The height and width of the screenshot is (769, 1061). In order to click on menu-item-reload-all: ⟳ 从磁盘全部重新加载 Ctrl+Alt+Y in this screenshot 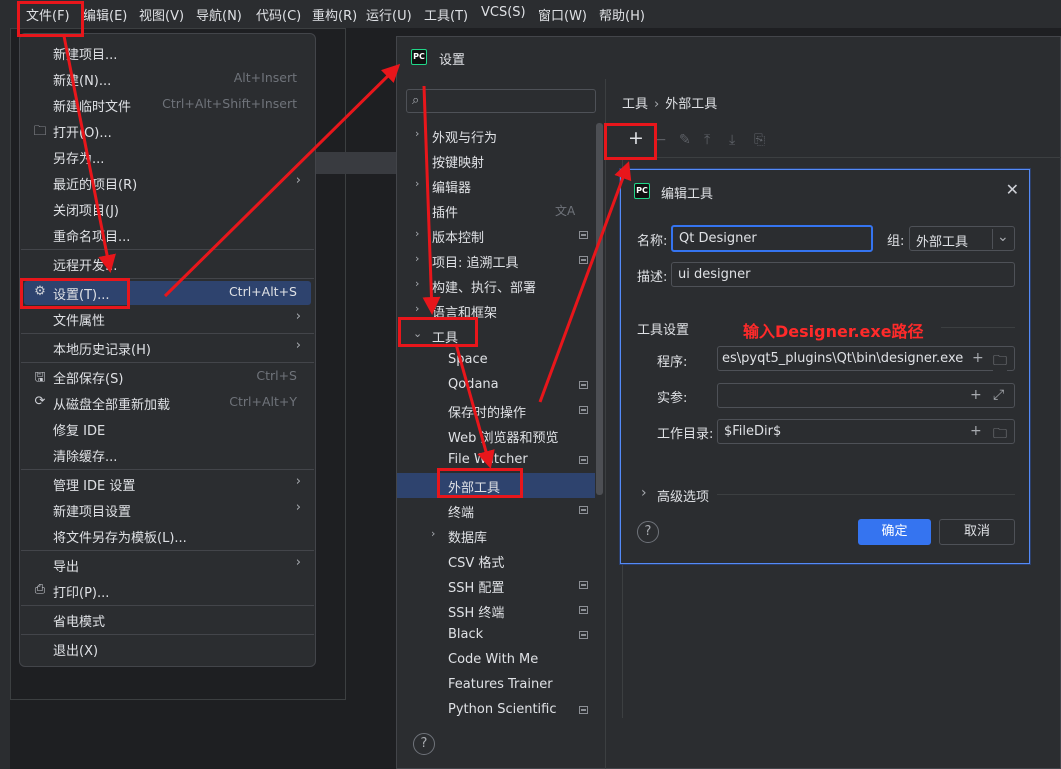, I will do `click(167, 403)`.